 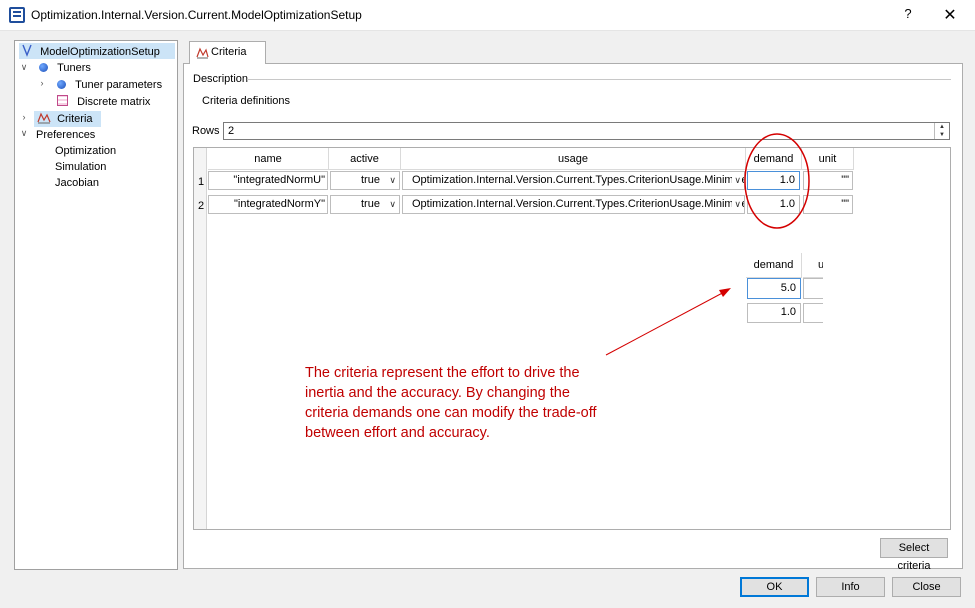 What do you see at coordinates (777, 181) in the screenshot?
I see `highlight-circle` at bounding box center [777, 181].